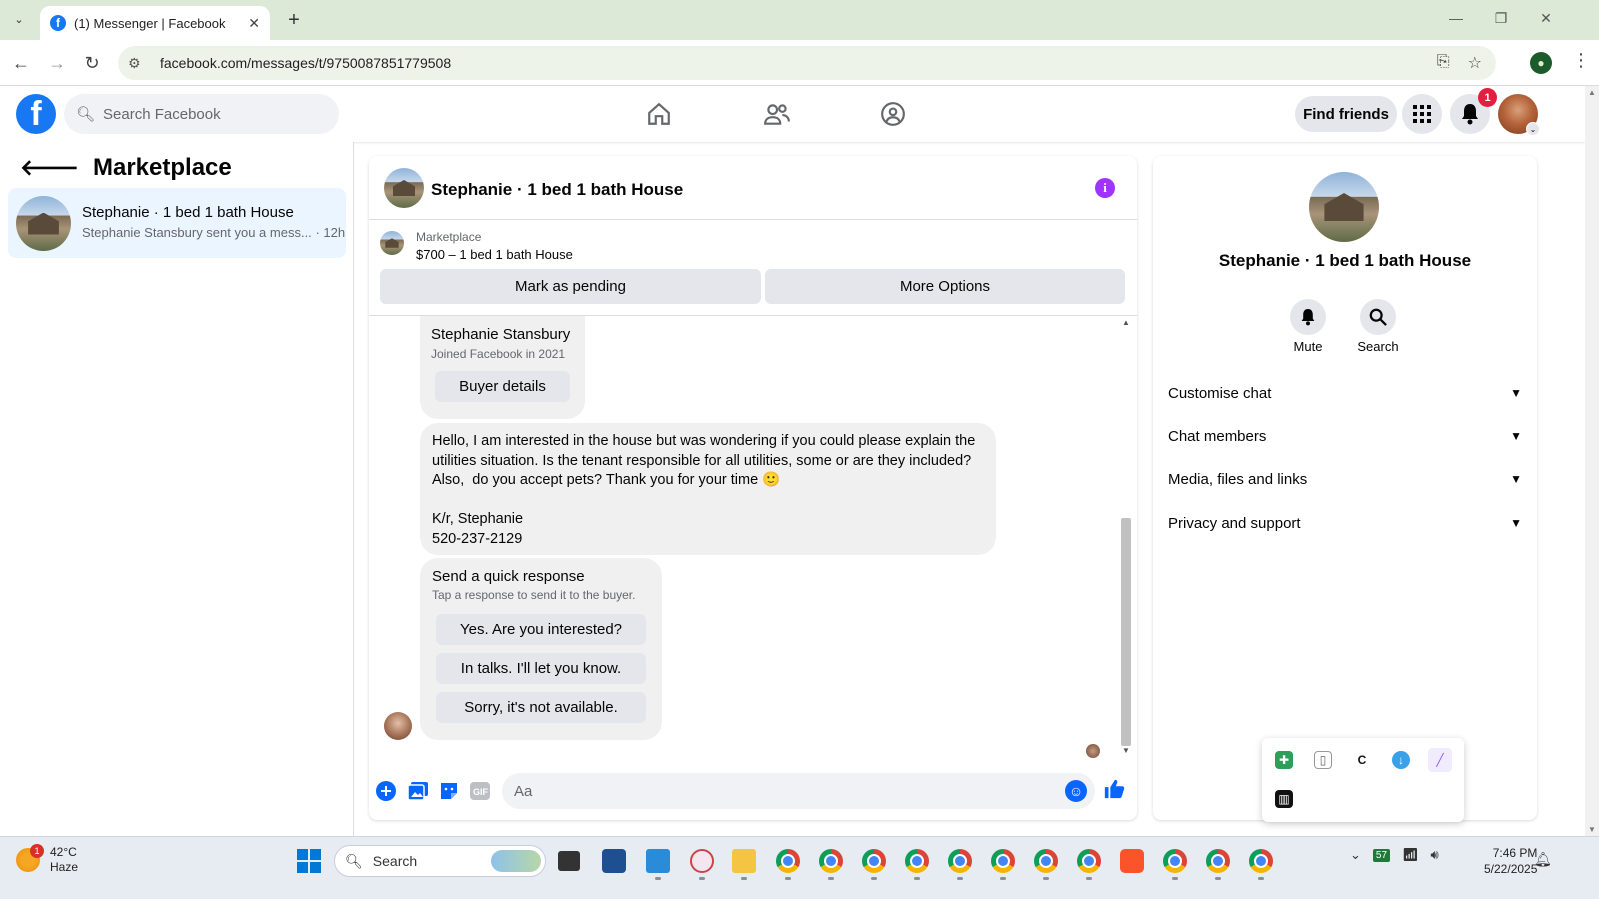 The image size is (1599, 899). Describe the element at coordinates (201, 114) in the screenshot. I see `facebook-search-input: 🔍︎ Search Facebook` at that location.